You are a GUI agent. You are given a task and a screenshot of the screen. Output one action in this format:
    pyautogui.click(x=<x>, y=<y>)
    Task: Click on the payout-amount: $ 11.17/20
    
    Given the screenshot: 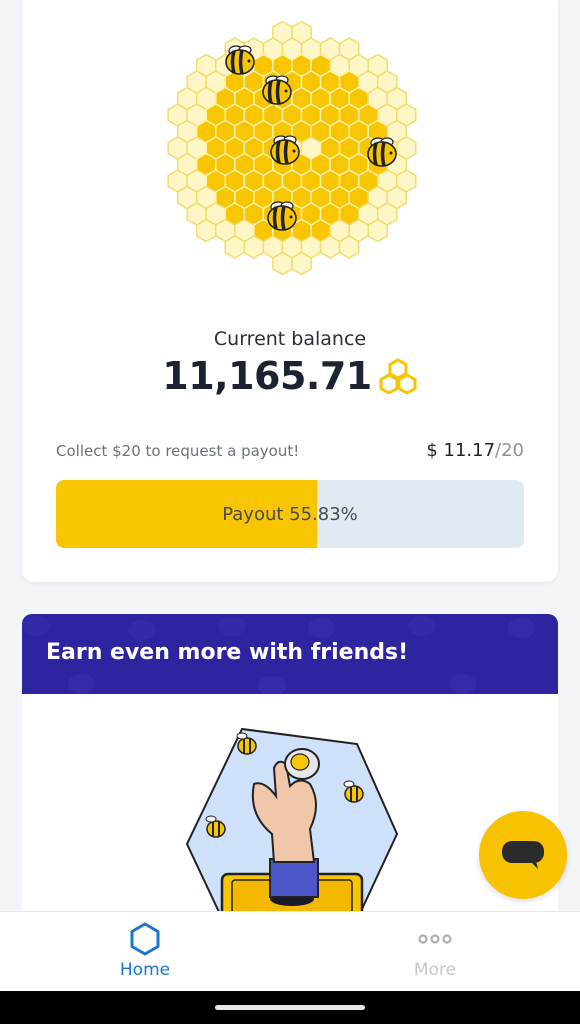 What is the action you would take?
    pyautogui.click(x=475, y=450)
    